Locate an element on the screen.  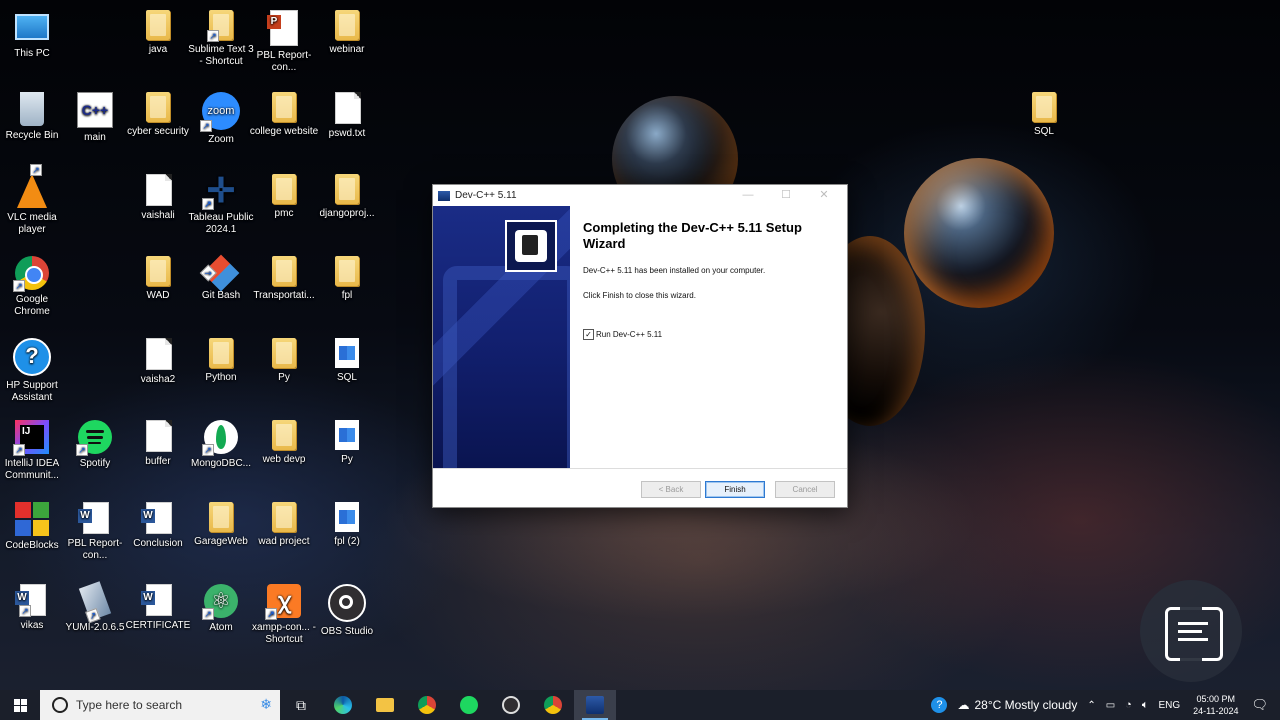
desktop-icon-java: java is located at coordinates (158, 33).